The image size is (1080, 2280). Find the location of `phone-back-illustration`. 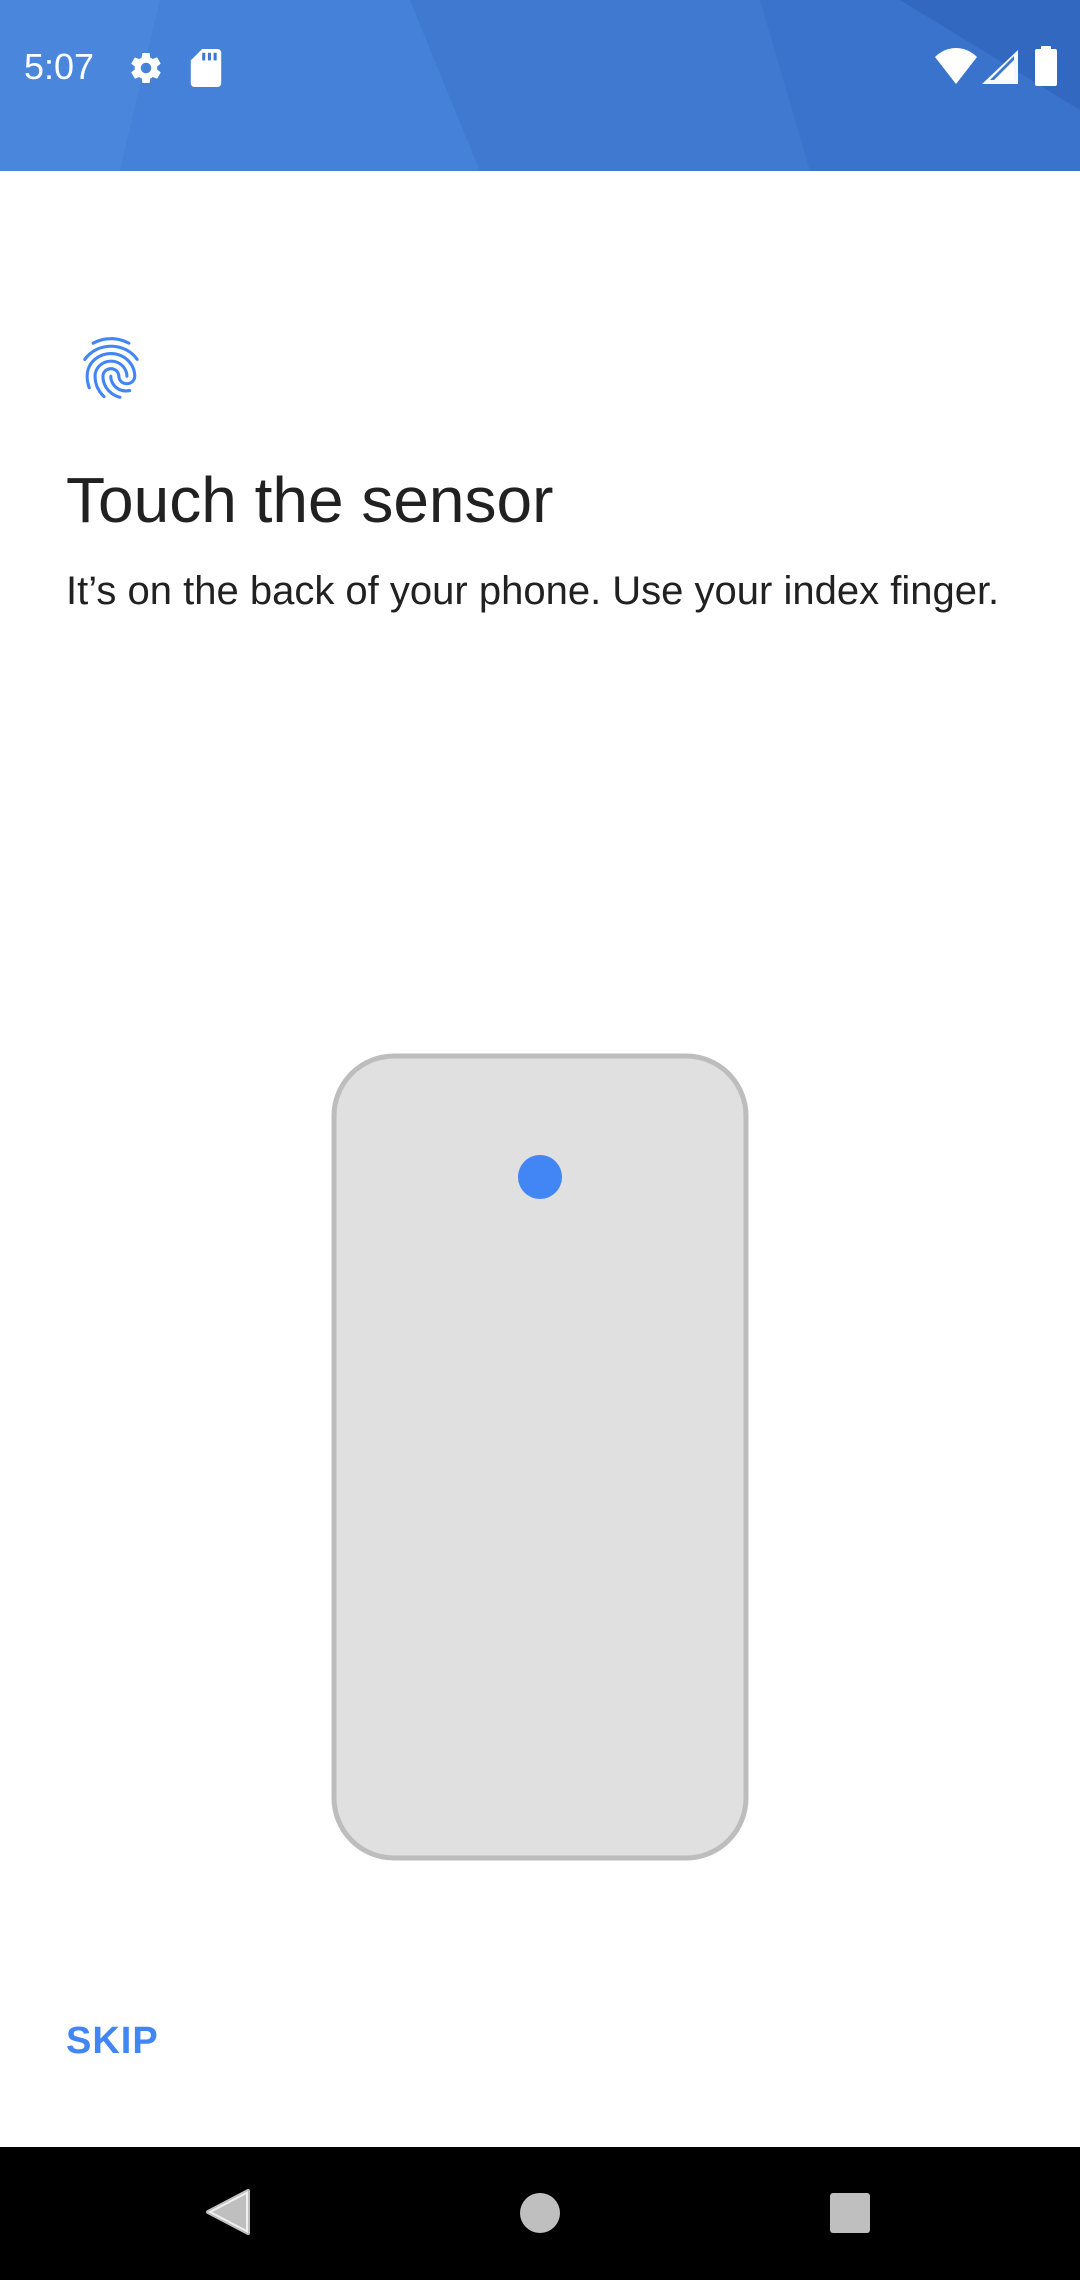

phone-back-illustration is located at coordinates (540, 1457).